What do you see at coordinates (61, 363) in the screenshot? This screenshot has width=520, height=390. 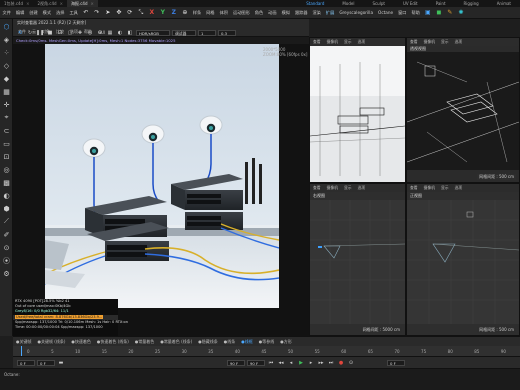 I see `slider-icon: ▬` at bounding box center [61, 363].